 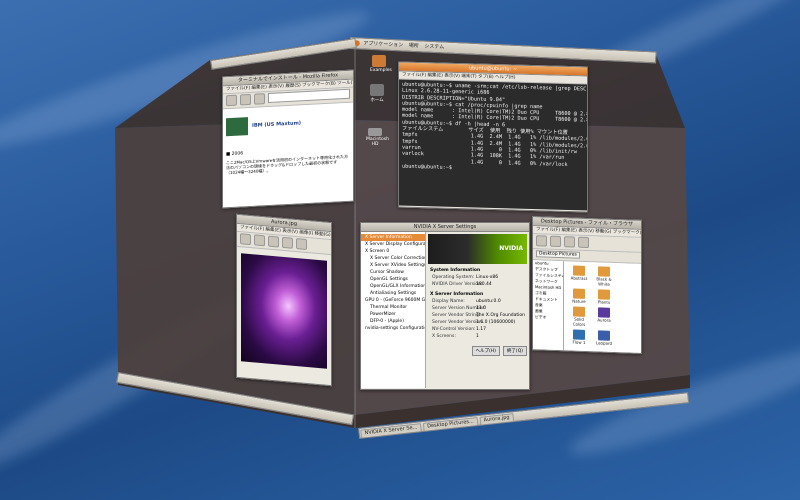 What do you see at coordinates (377, 137) in the screenshot?
I see `desktop-icon-macintosh-hd: Macintosh HD` at bounding box center [377, 137].